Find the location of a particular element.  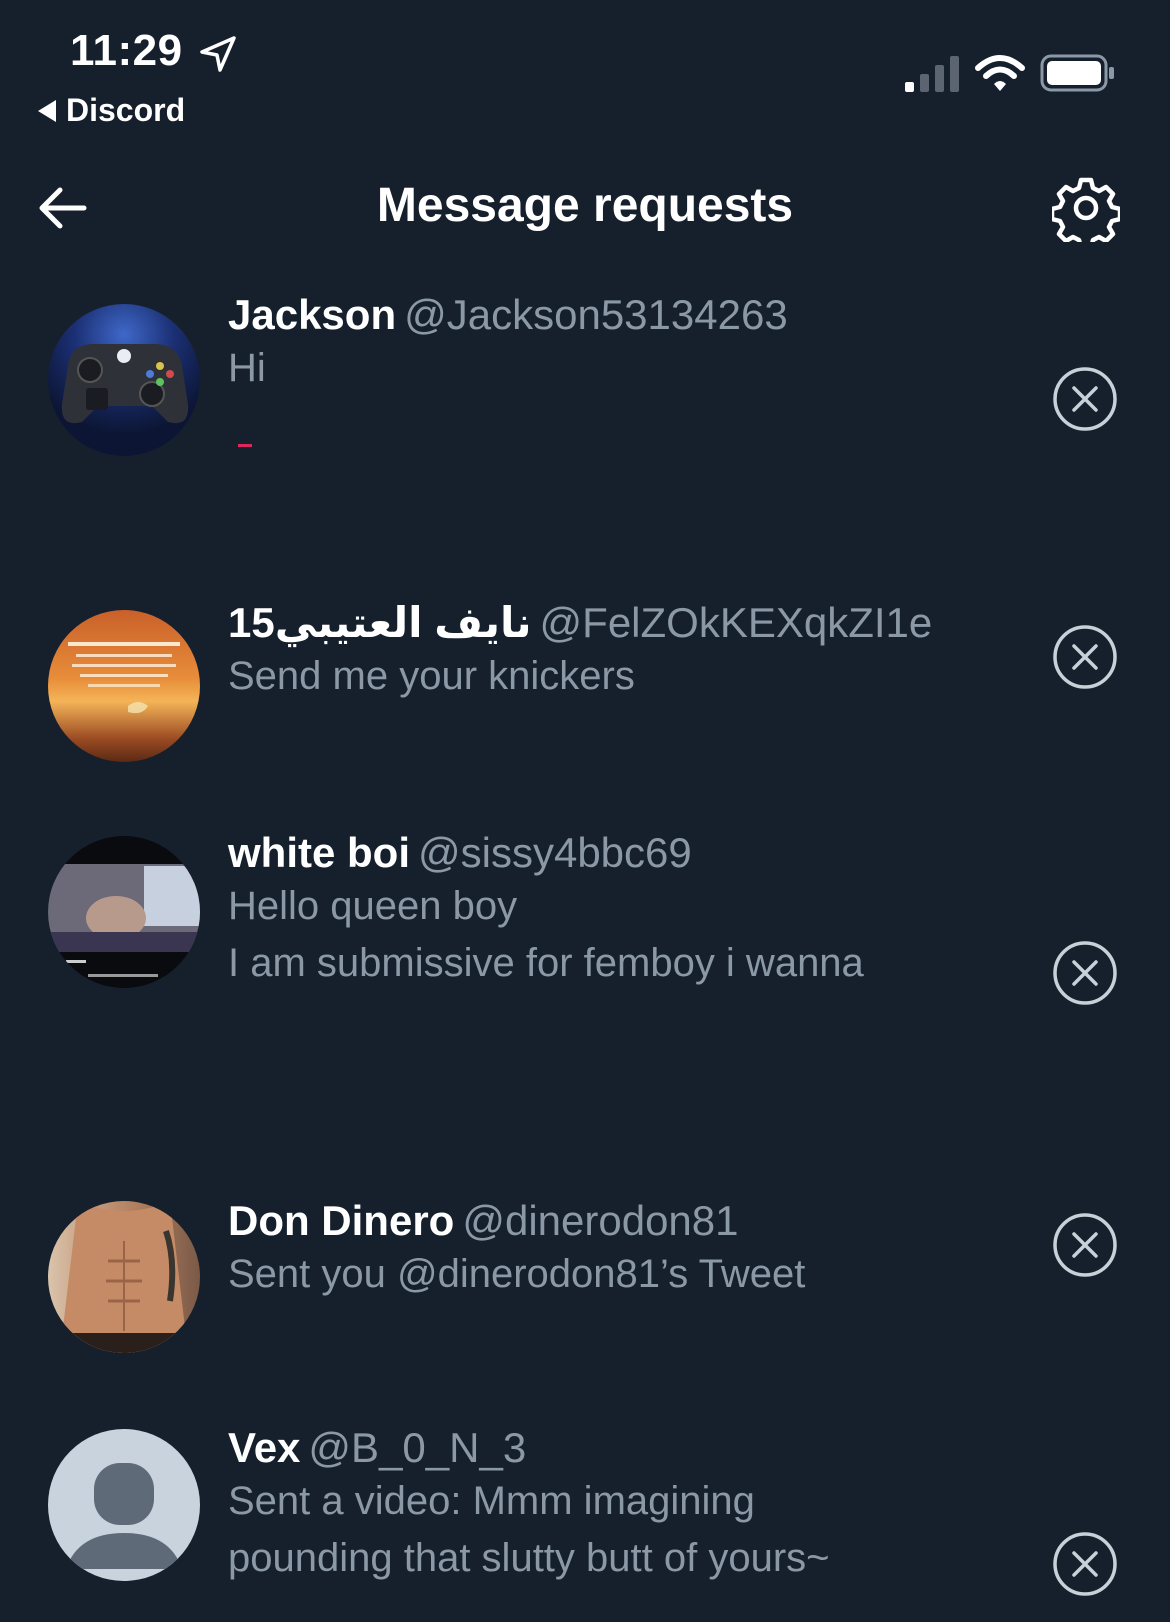

page-header: Message requests is located at coordinates (585, 210).